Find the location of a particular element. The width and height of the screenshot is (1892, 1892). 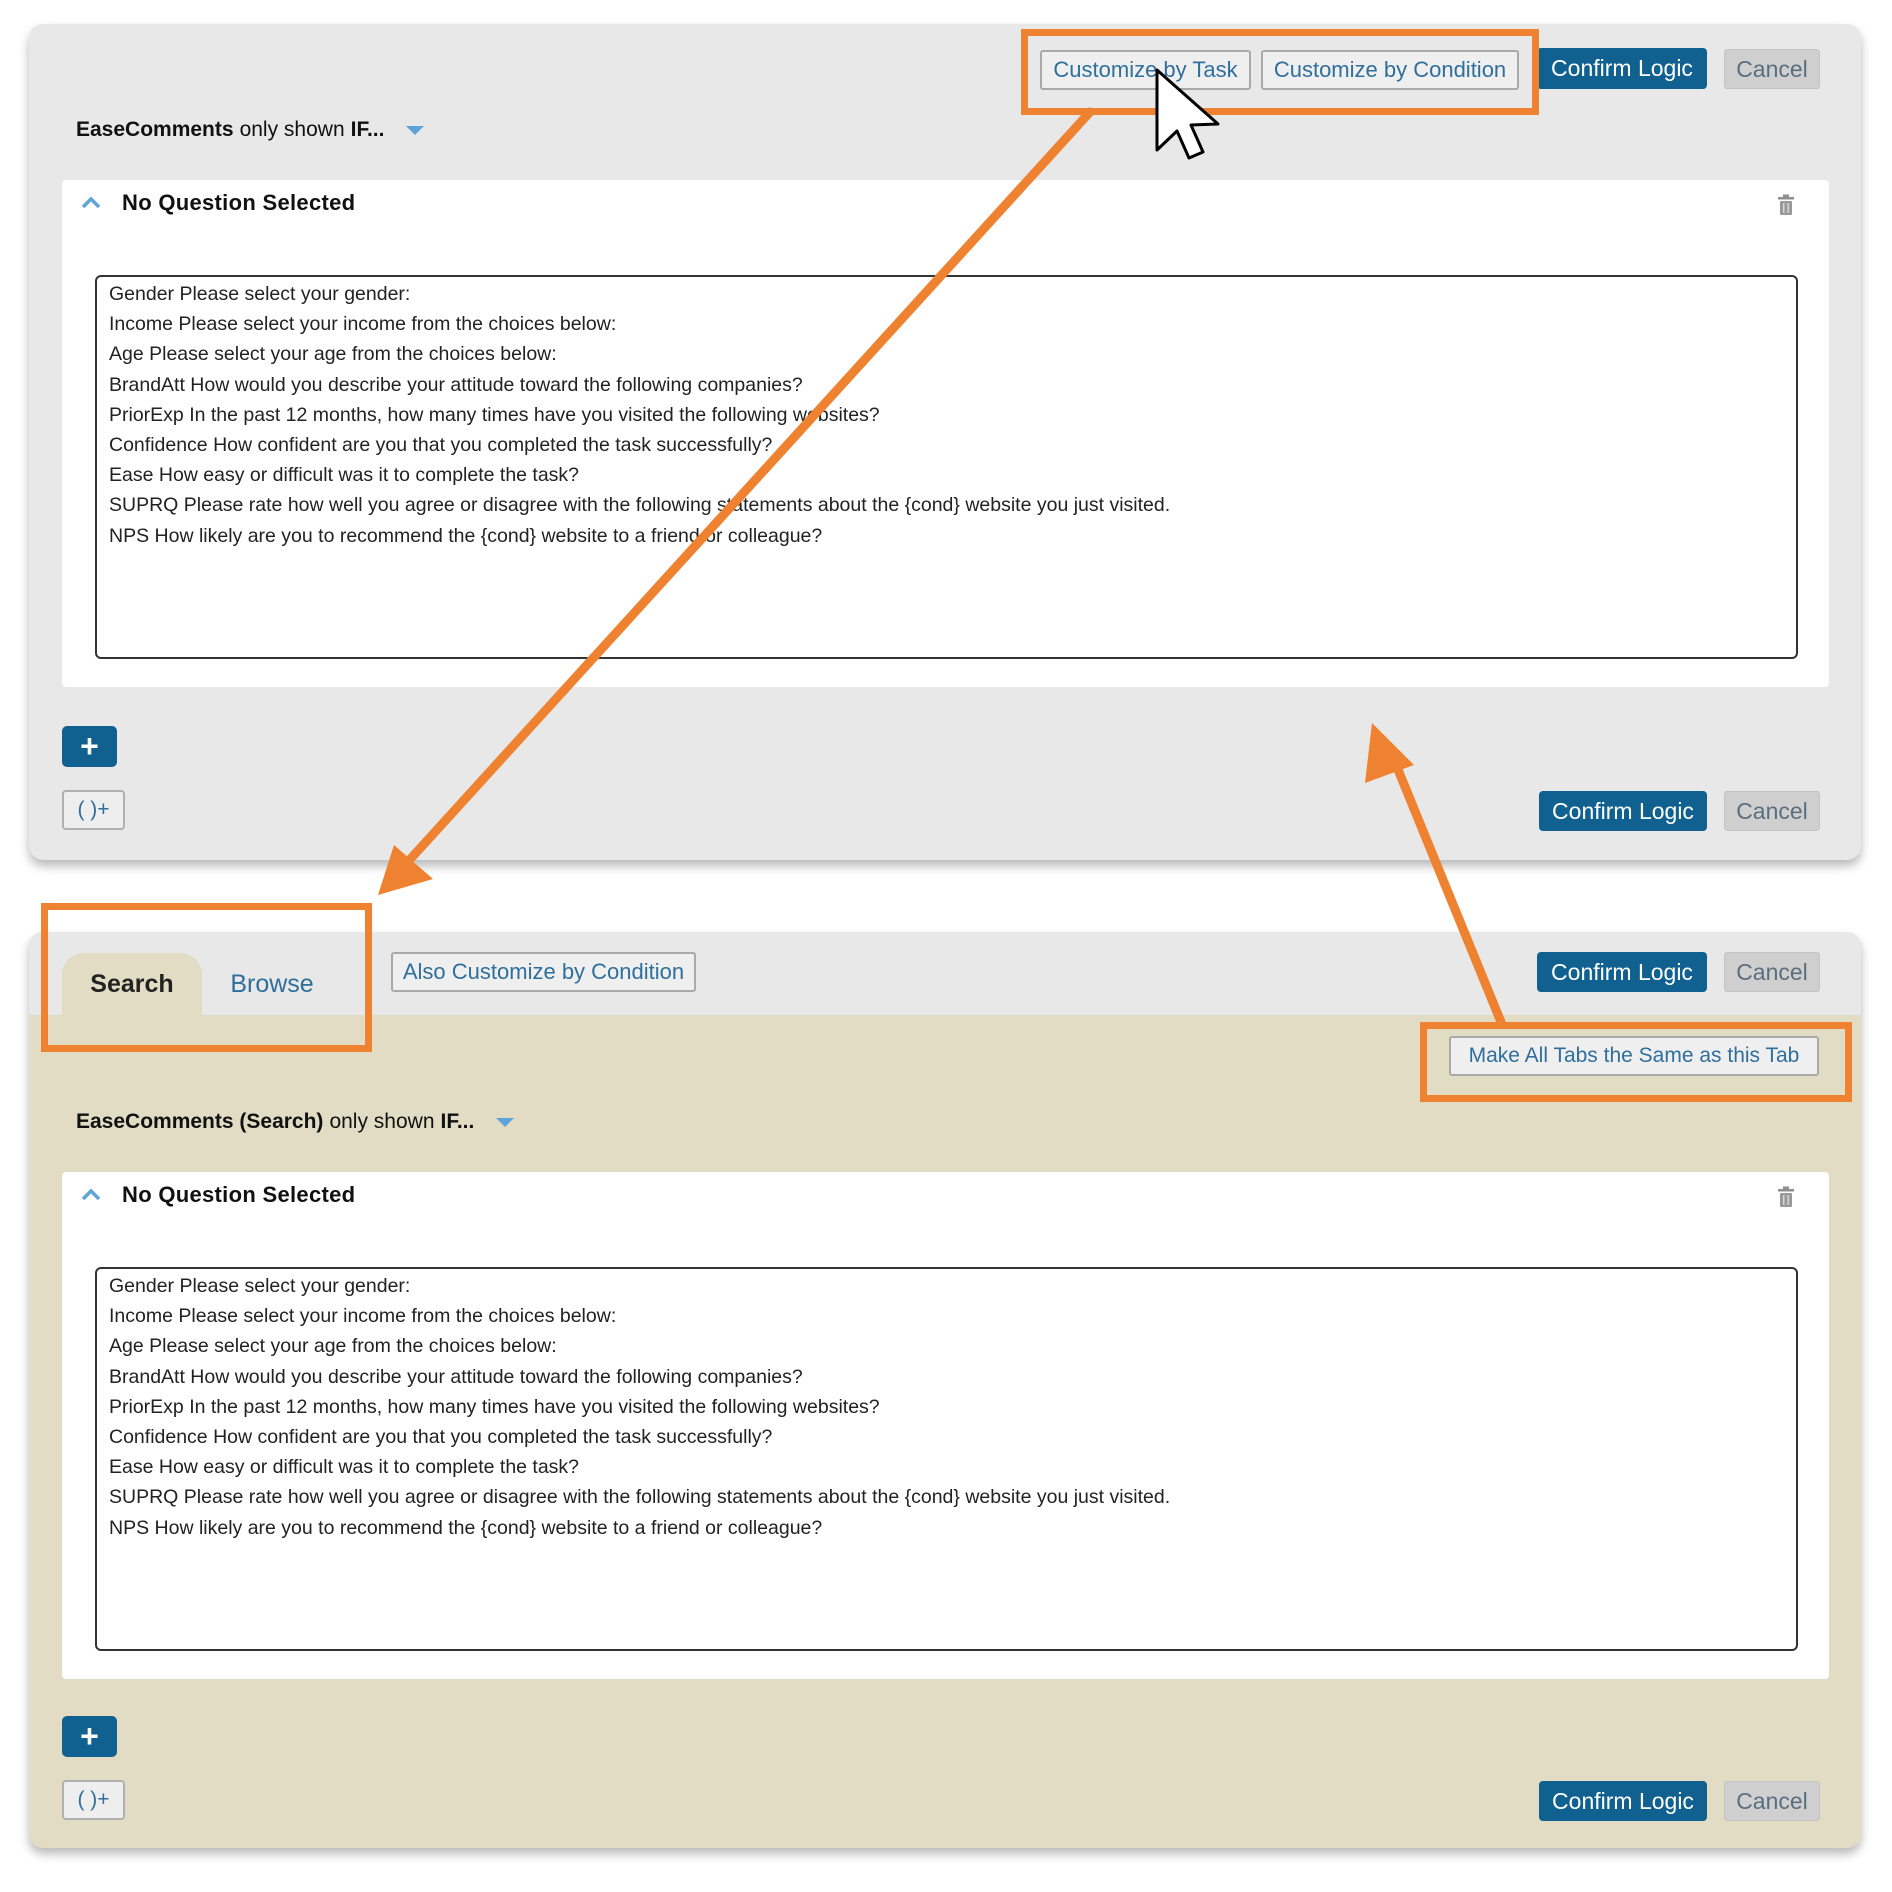

mouse-cursor-icon is located at coordinates (1187, 114).